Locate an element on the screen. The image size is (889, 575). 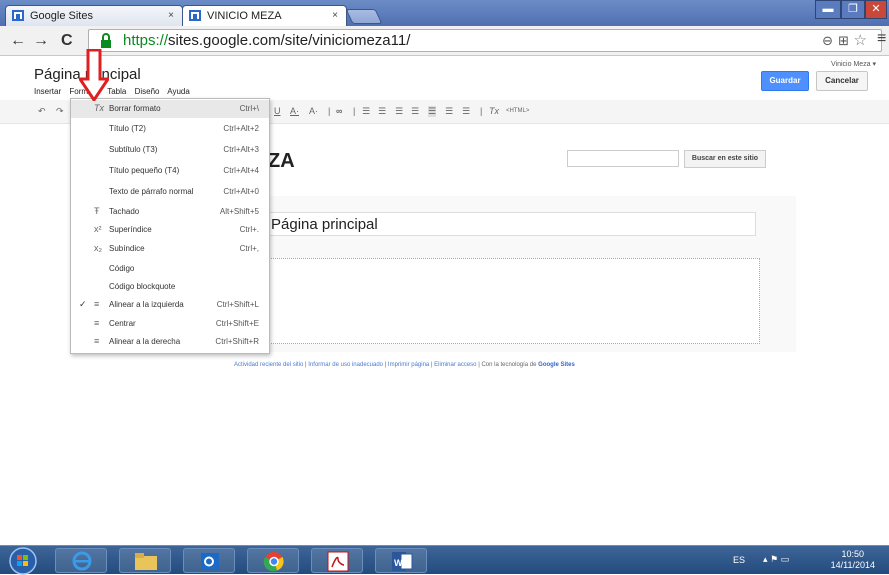
highlight-color-icon: A· is located at coordinates (313, 111).